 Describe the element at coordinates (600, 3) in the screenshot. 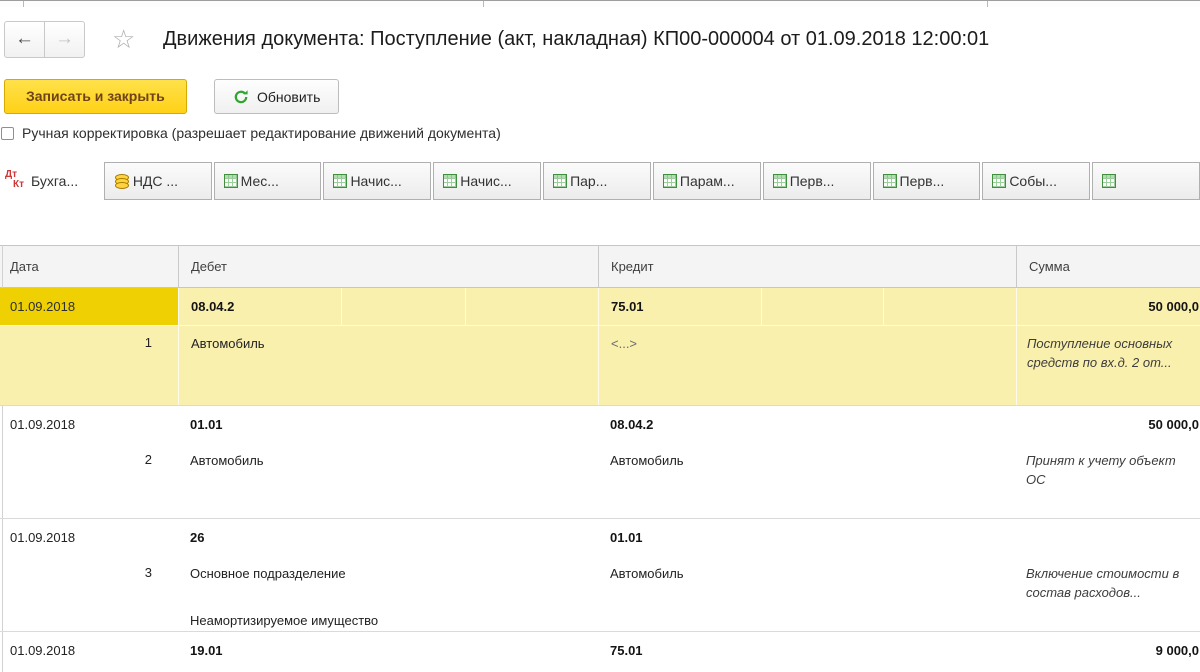

I see `browser-edge-strip` at that location.